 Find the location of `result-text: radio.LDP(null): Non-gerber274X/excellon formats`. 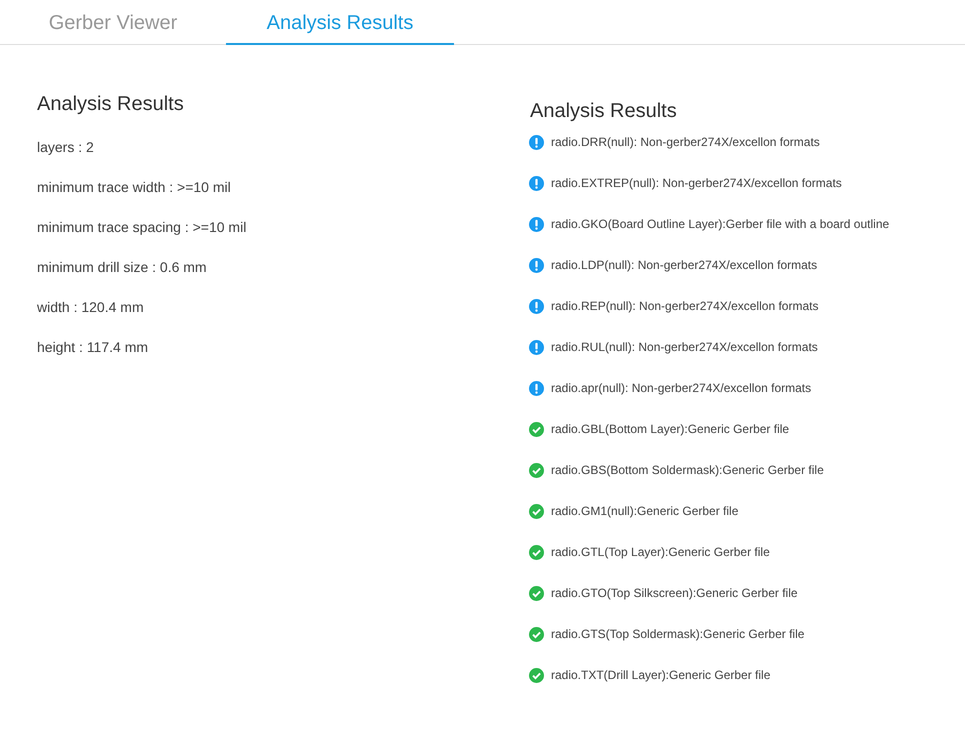

result-text: radio.LDP(null): Non-gerber274X/excellon formats is located at coordinates (684, 265).